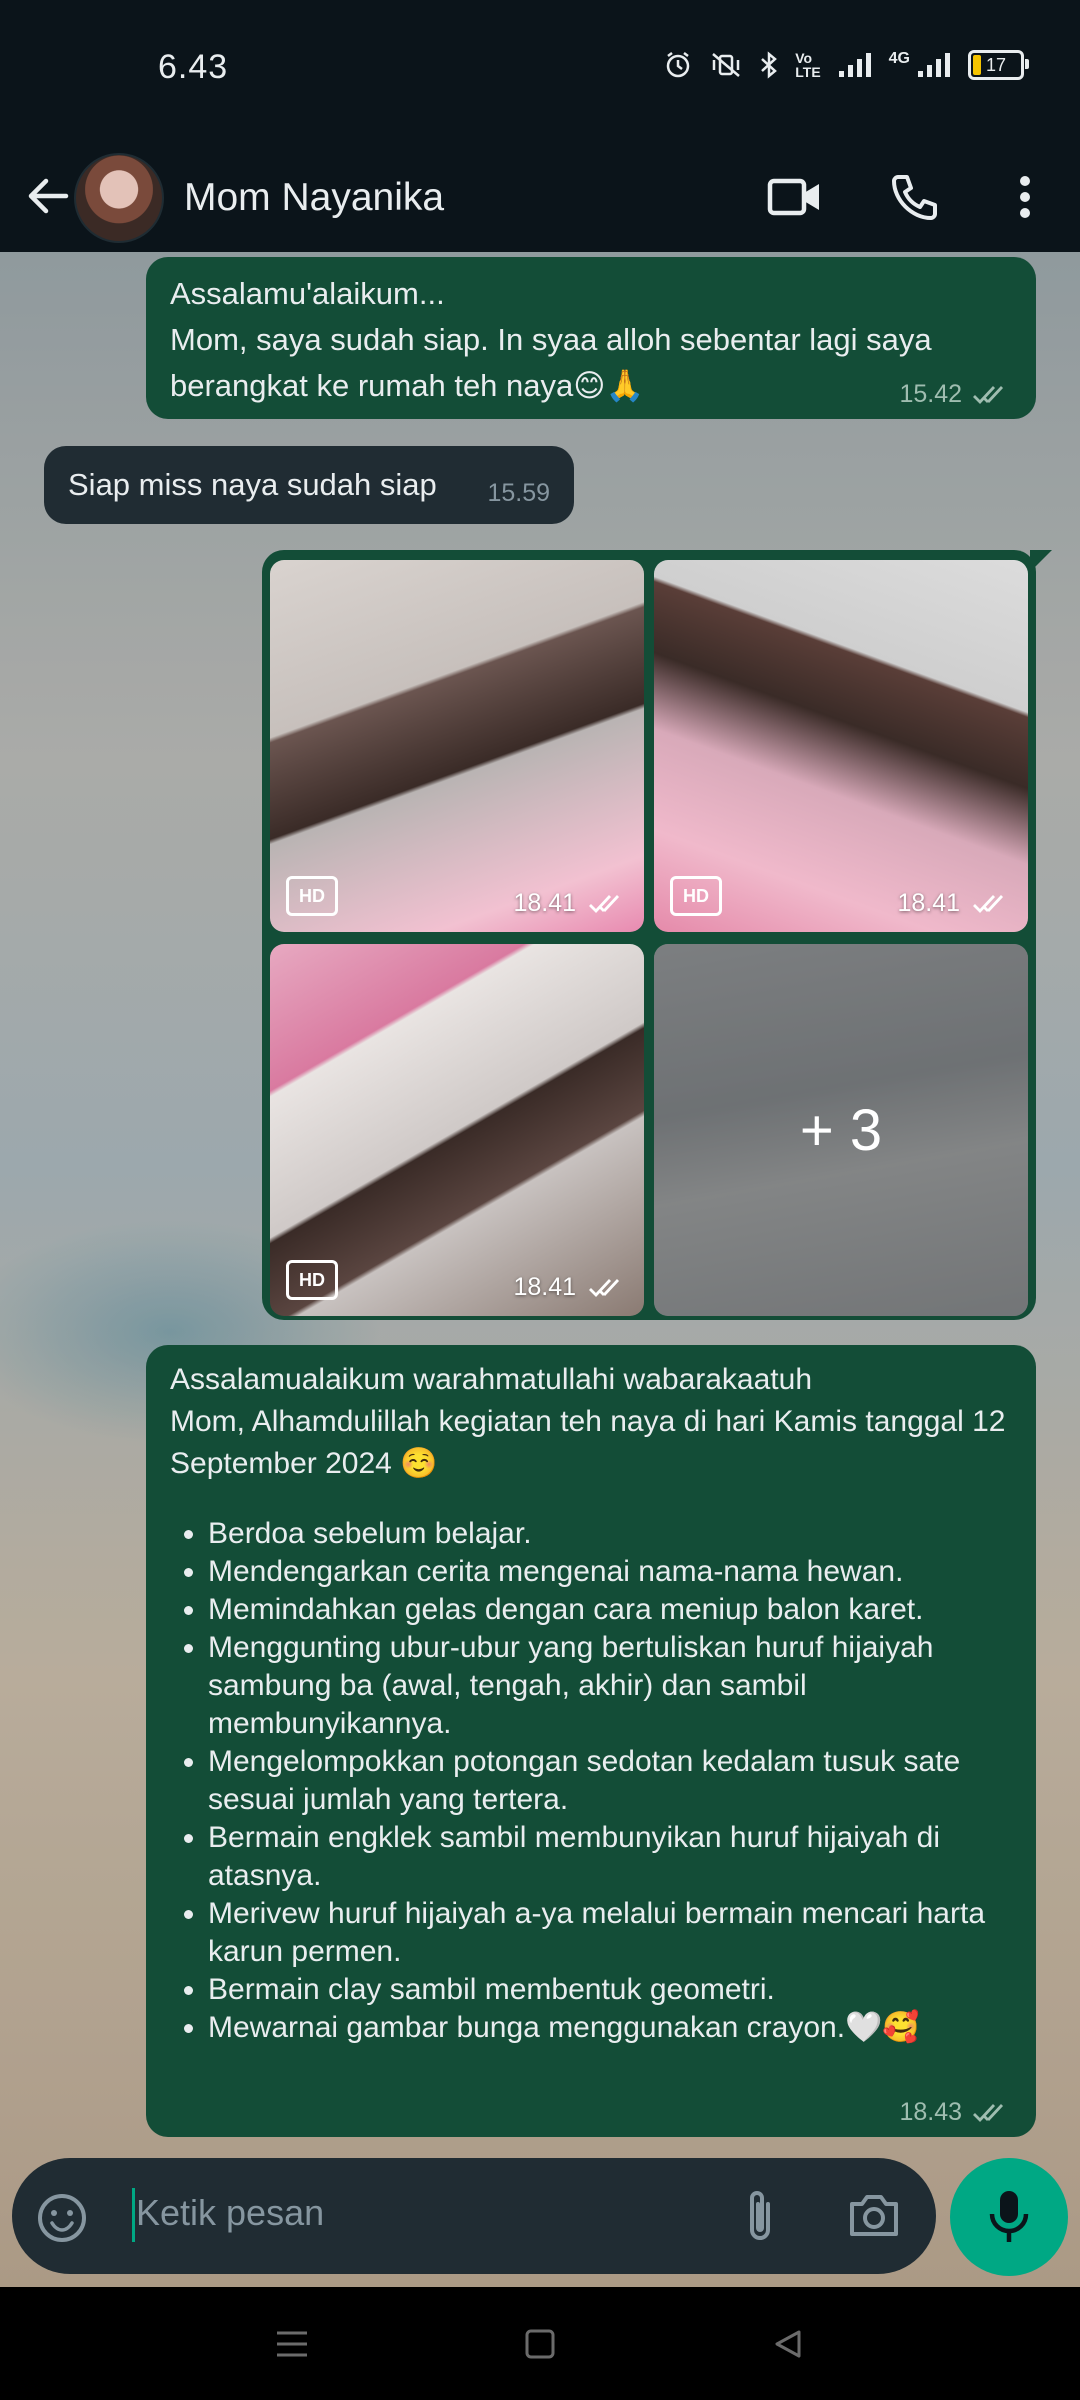 This screenshot has height=2400, width=1080. I want to click on avatar, so click(119, 198).